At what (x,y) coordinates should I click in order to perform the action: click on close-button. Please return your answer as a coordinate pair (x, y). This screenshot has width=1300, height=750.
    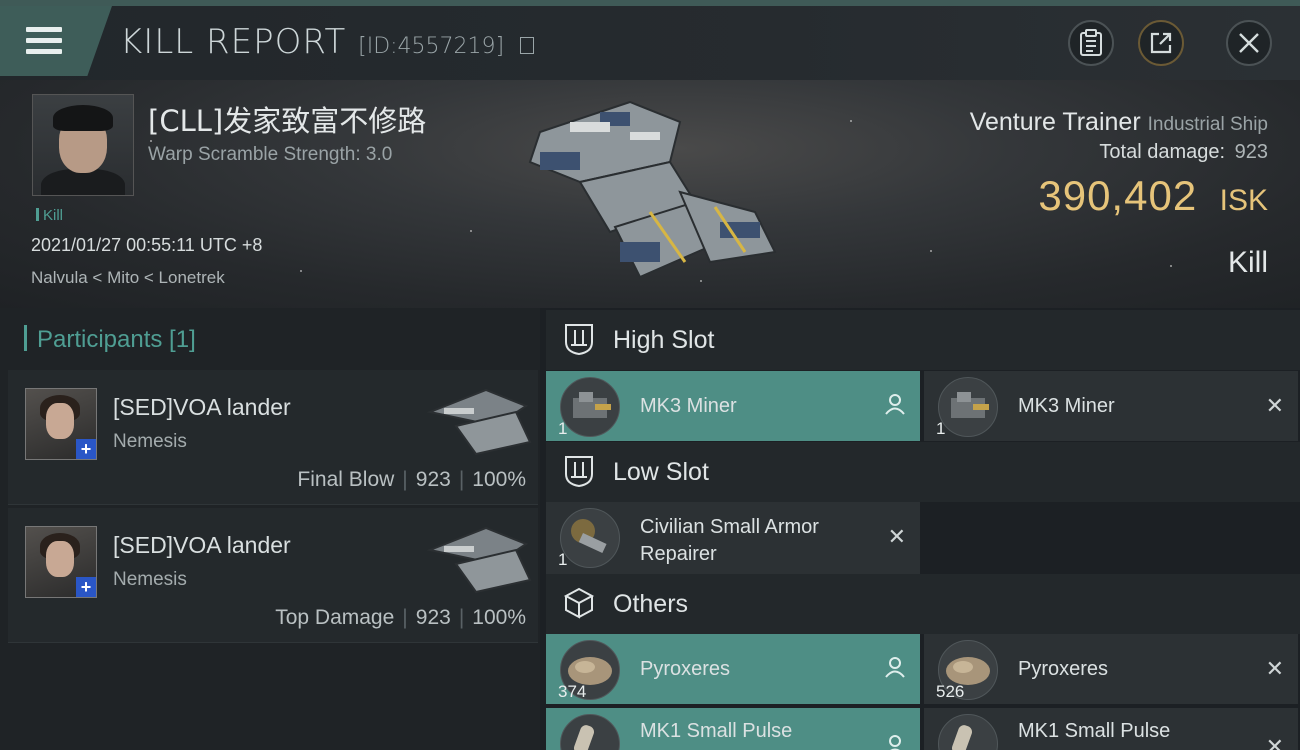
    Looking at the image, I should click on (1249, 43).